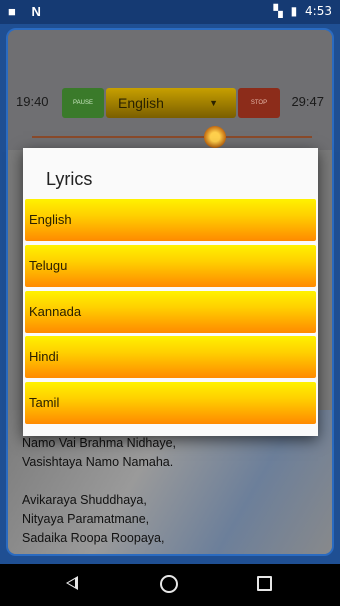 The image size is (340, 606). Describe the element at coordinates (171, 103) in the screenshot. I see `language-dropdown: English ▼` at that location.